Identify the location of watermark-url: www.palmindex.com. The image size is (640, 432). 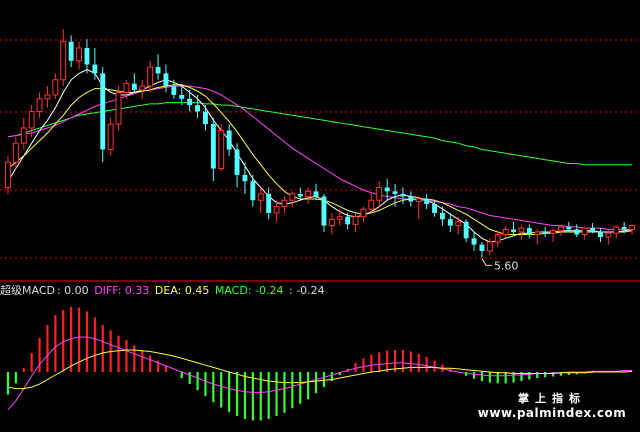
(552, 413).